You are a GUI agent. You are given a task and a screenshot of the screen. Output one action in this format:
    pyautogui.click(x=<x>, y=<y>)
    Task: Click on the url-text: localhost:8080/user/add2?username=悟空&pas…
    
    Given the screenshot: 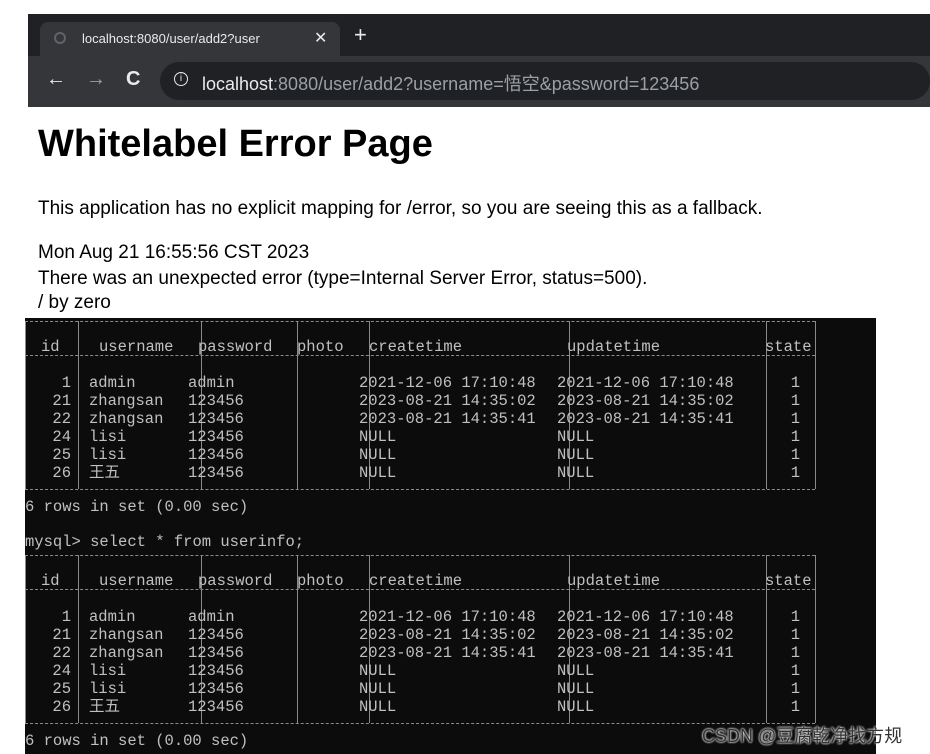 What is the action you would take?
    pyautogui.click(x=450, y=83)
    